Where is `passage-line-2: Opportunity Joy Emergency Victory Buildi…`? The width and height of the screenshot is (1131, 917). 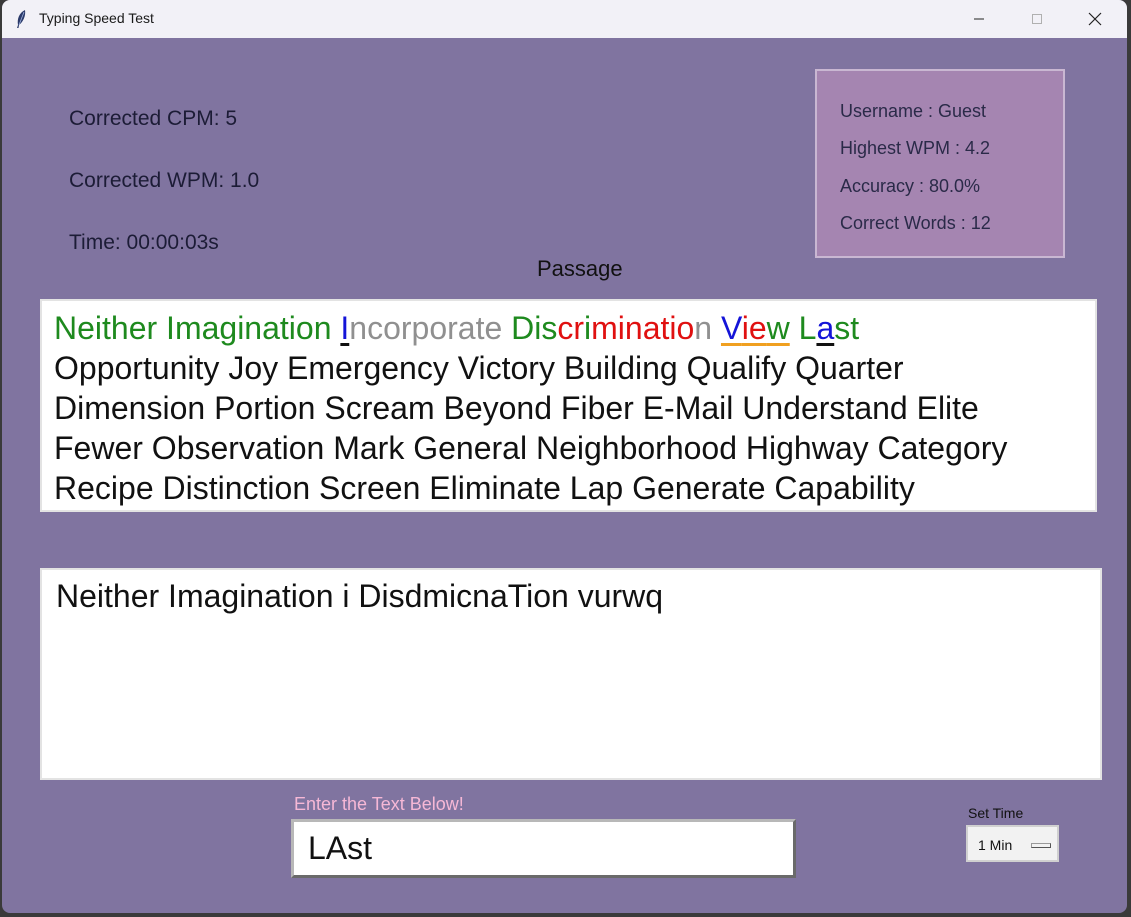 passage-line-2: Opportunity Joy Emergency Victory Buildi… is located at coordinates (479, 368).